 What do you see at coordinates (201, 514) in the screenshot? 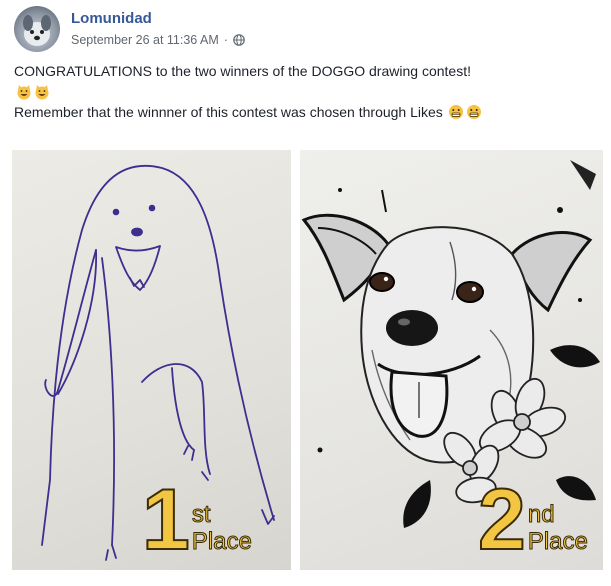
I see `place-suffix: st` at bounding box center [201, 514].